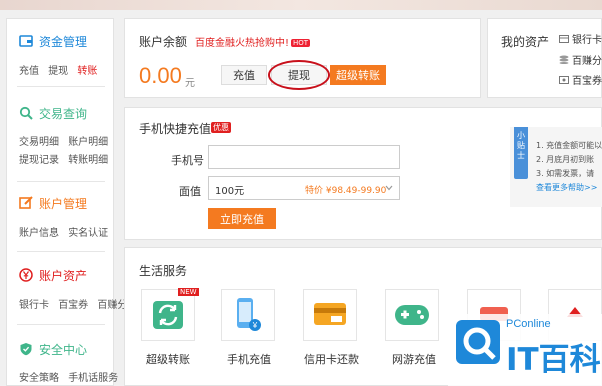 The height and width of the screenshot is (386, 602). I want to click on service-label: 网游充值, so click(414, 359).